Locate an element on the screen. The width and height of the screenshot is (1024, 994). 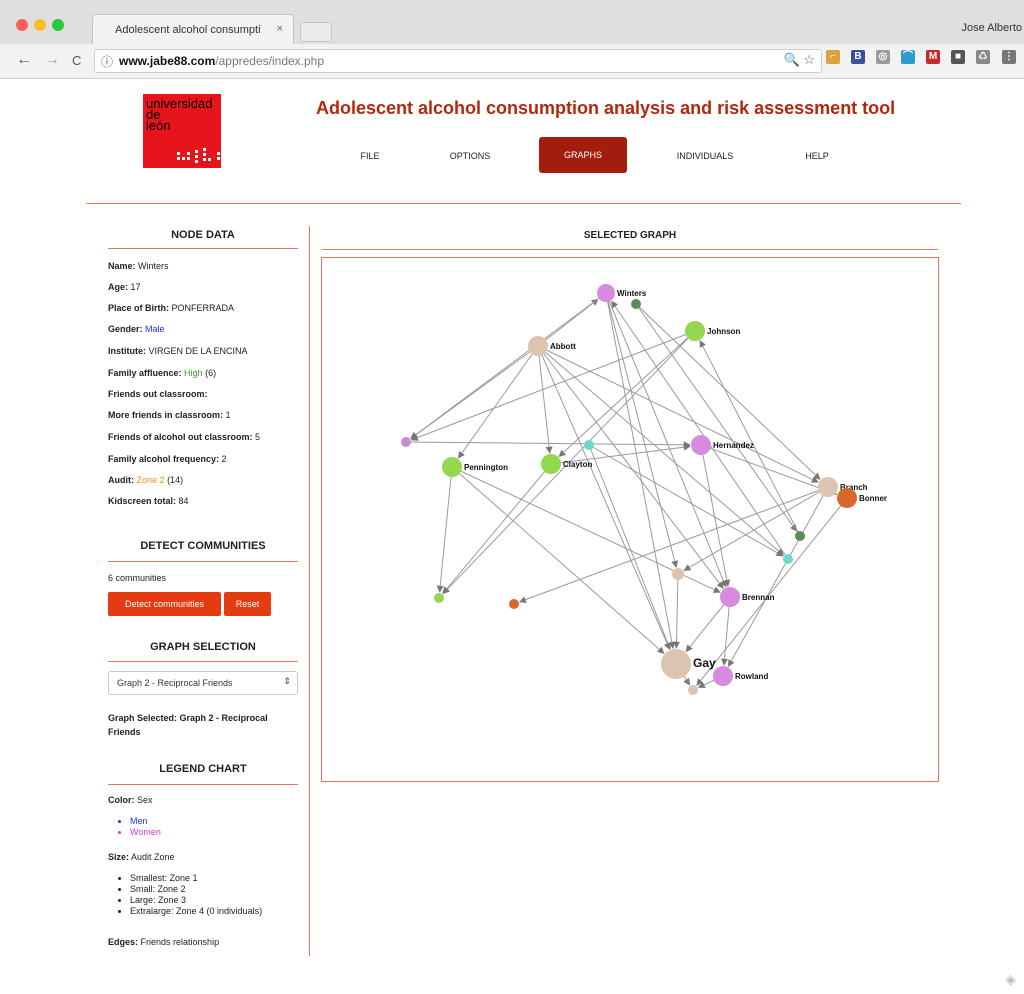
node-gender-value: Male is located at coordinates (155, 329).